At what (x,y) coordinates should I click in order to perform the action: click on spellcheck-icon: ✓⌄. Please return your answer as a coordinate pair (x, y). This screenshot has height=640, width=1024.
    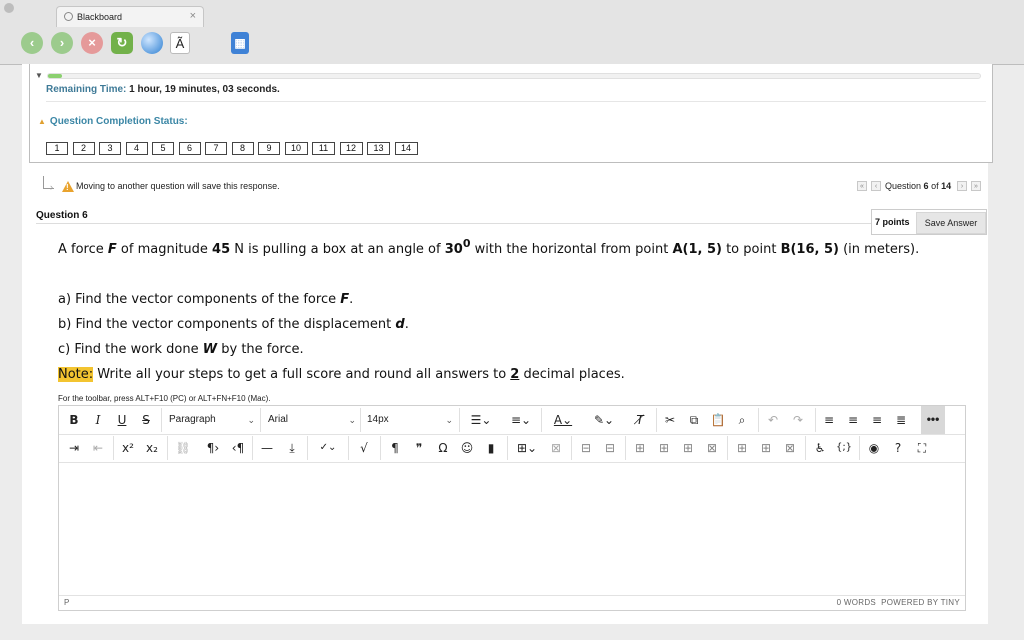
    Looking at the image, I should click on (328, 448).